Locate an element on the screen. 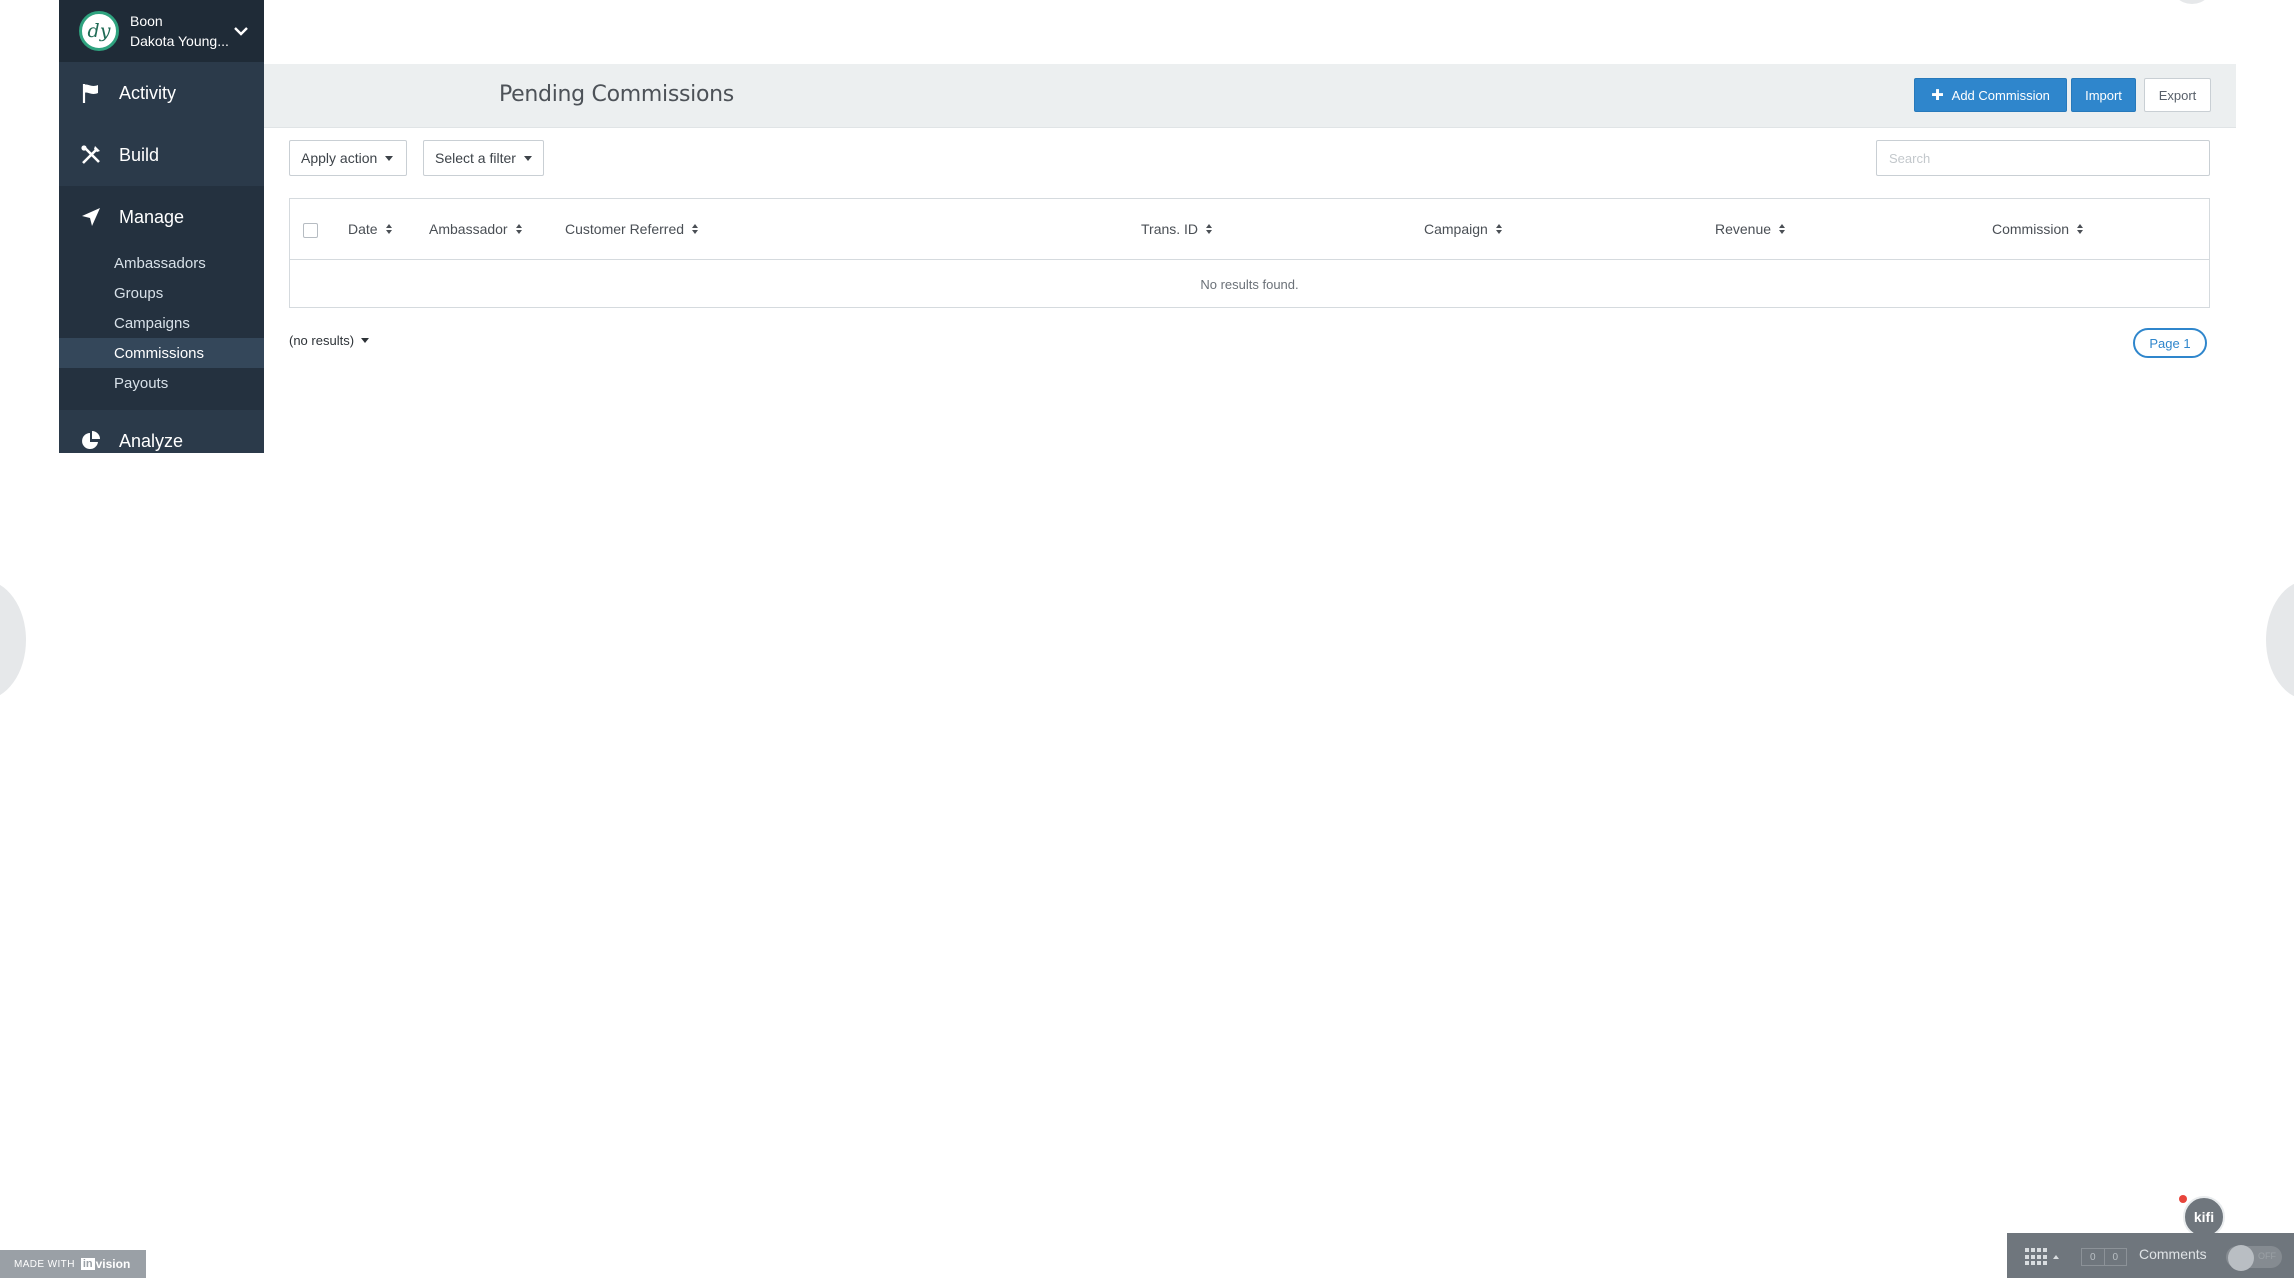  kifi-button: kifi is located at coordinates (2204, 1217).